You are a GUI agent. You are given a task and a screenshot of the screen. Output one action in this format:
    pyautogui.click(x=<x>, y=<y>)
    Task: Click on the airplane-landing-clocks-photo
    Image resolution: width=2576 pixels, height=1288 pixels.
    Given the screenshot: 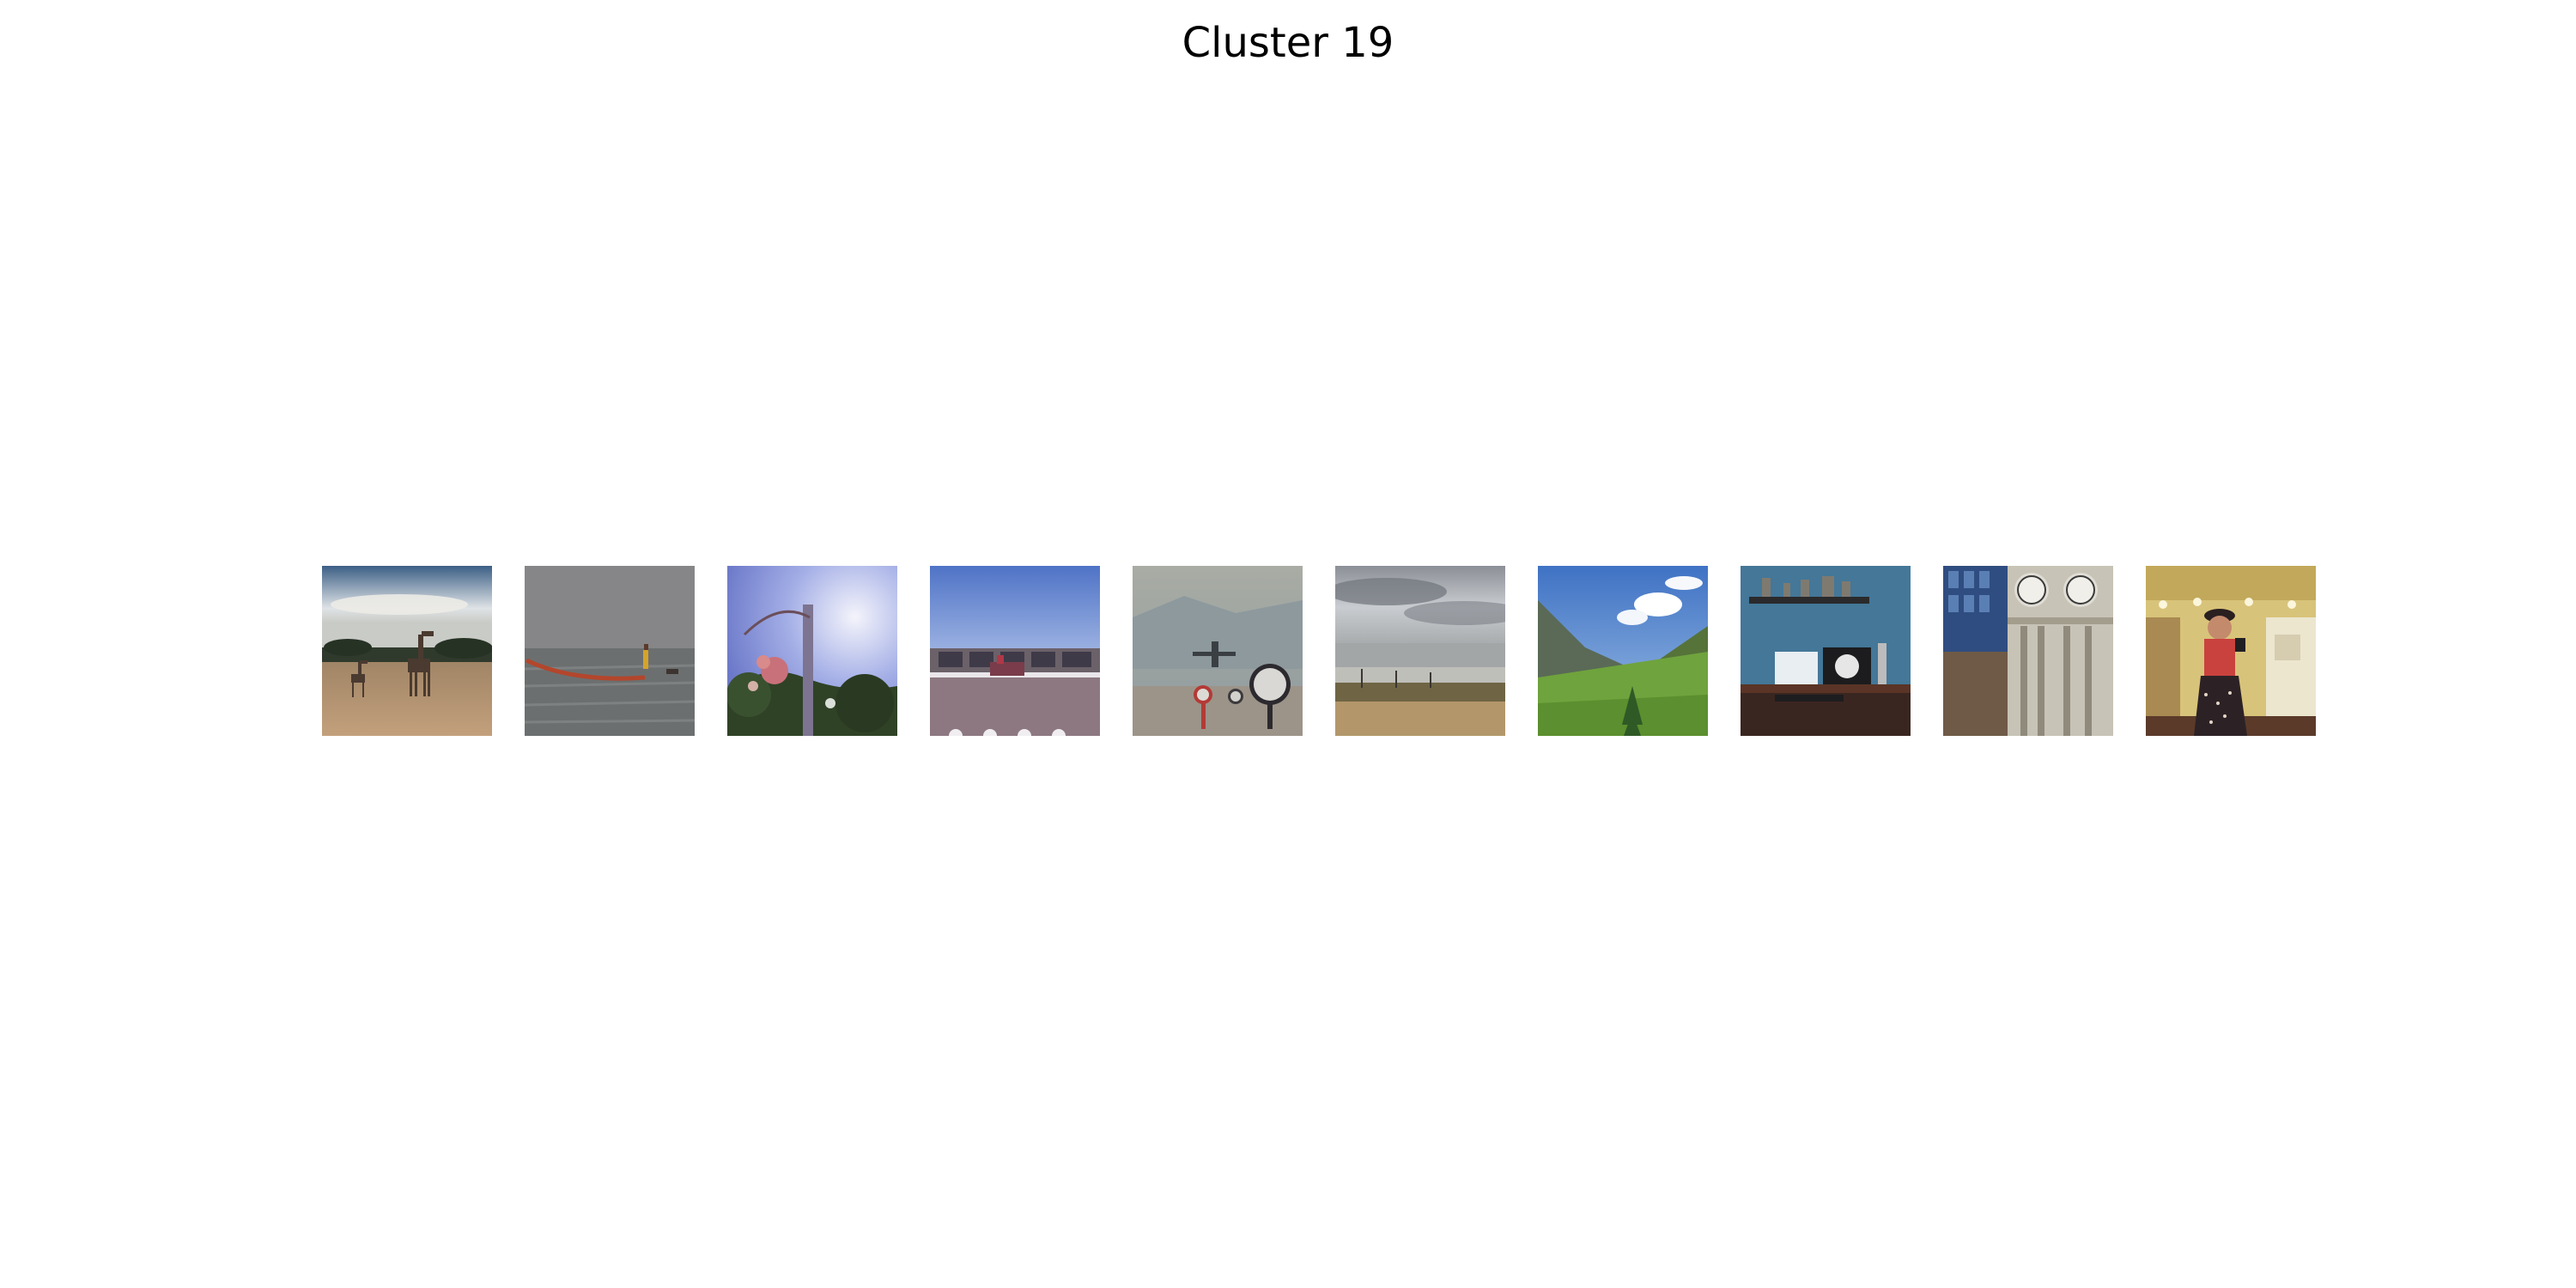 What is the action you would take?
    pyautogui.click(x=1218, y=651)
    